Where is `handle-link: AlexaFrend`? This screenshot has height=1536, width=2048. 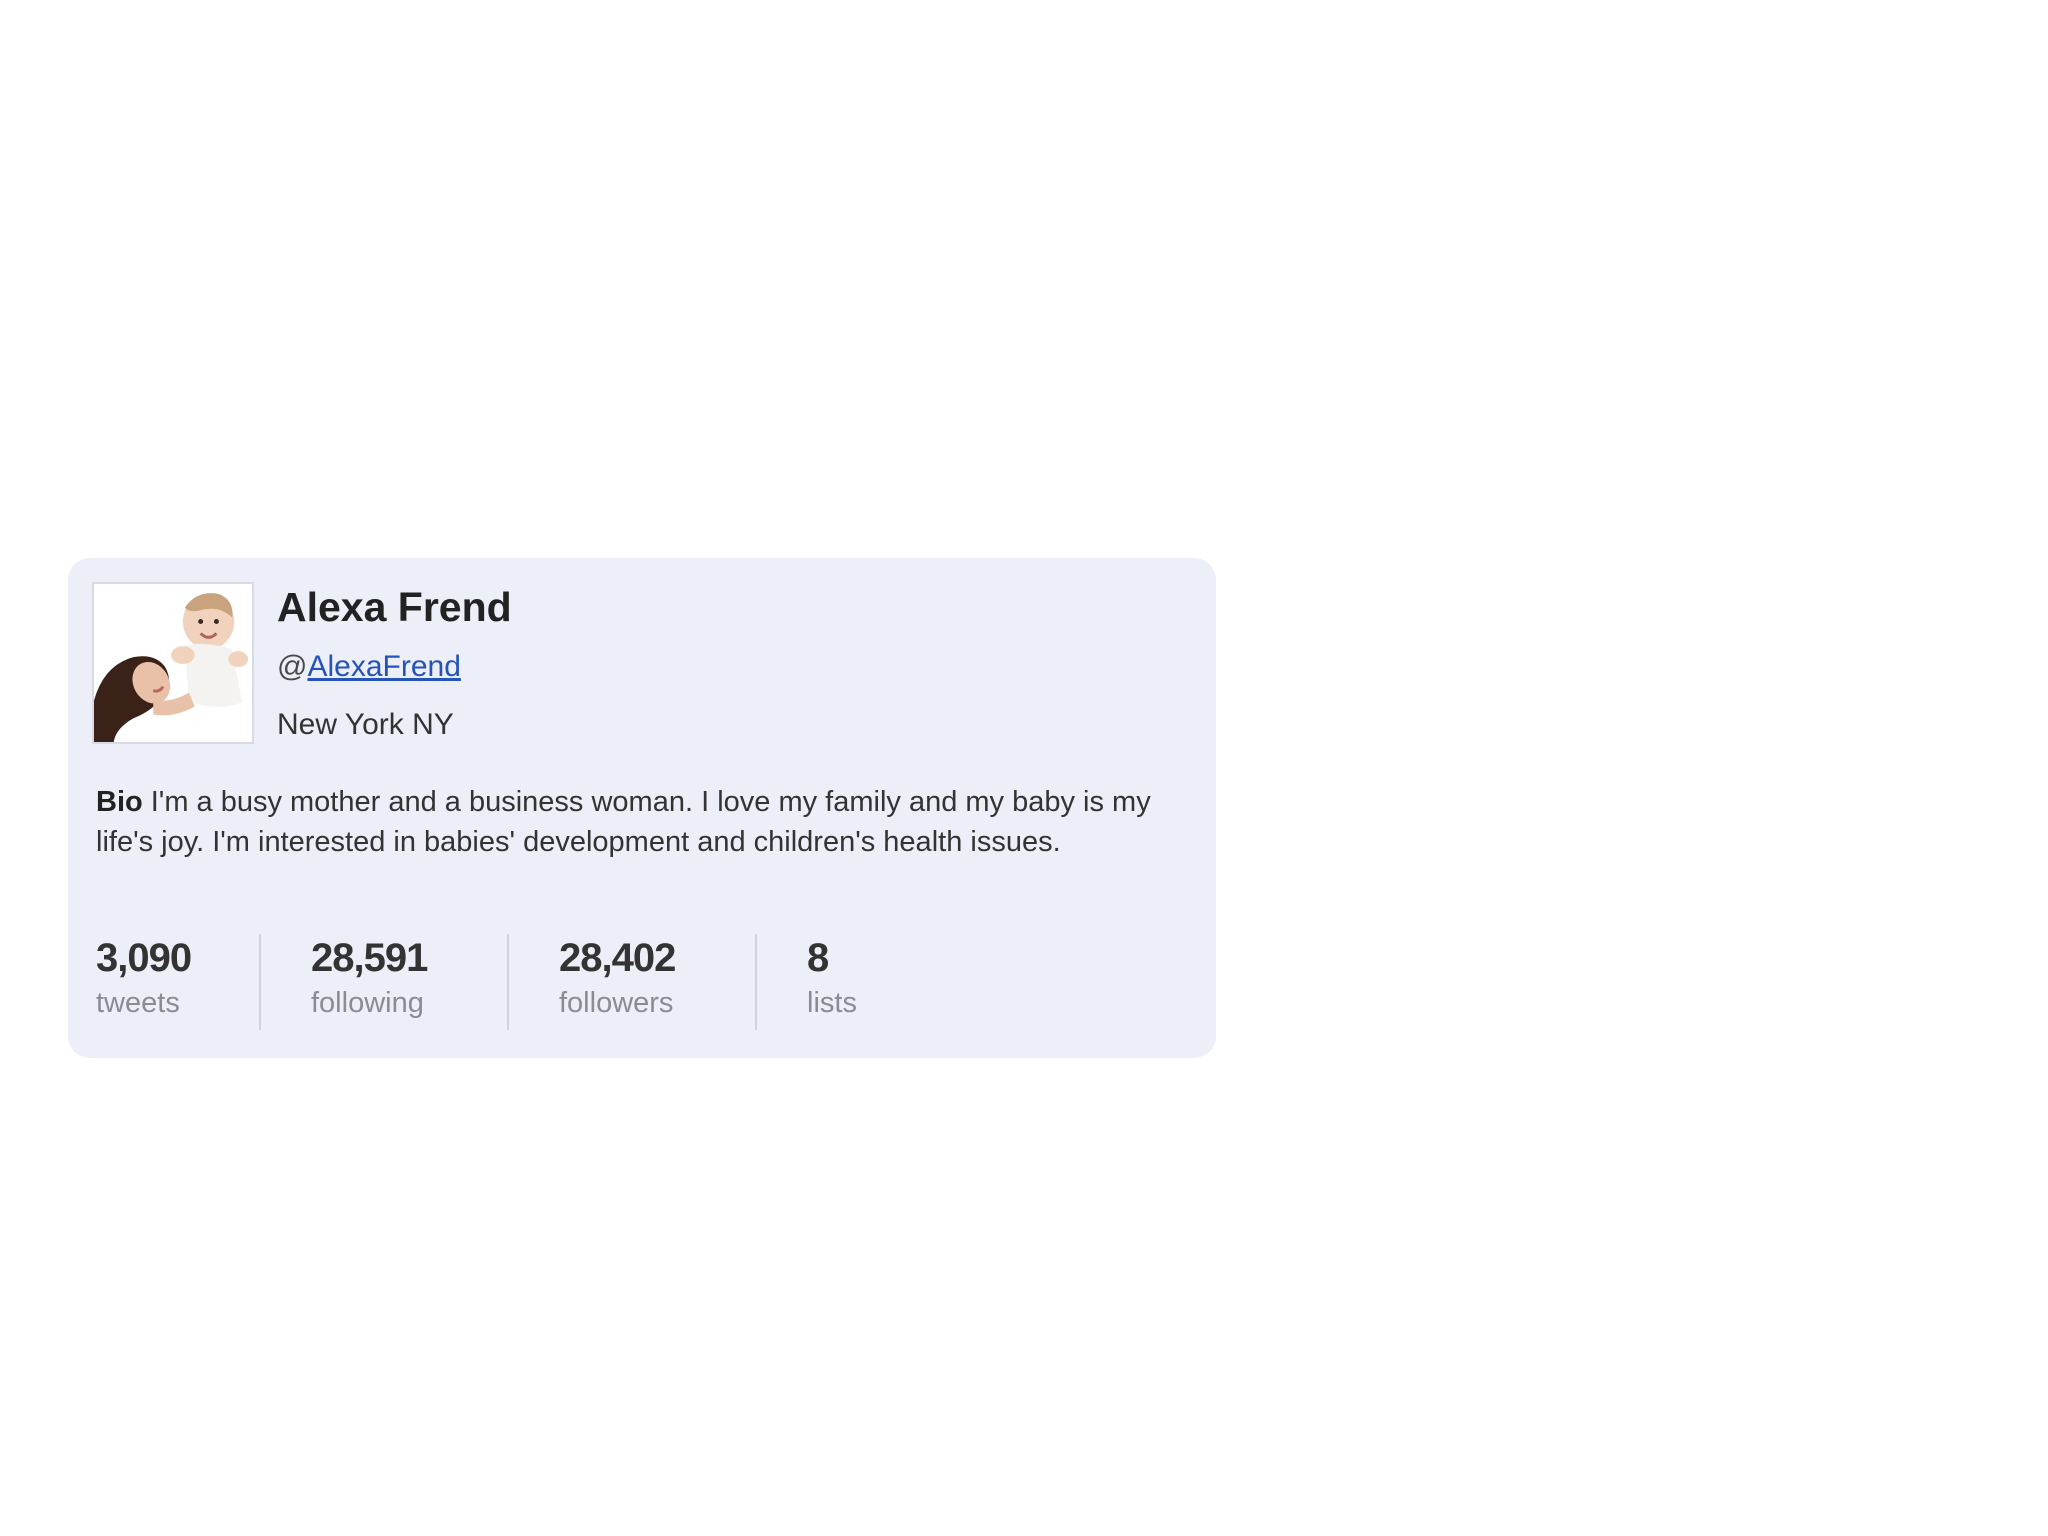 handle-link: AlexaFrend is located at coordinates (383, 666).